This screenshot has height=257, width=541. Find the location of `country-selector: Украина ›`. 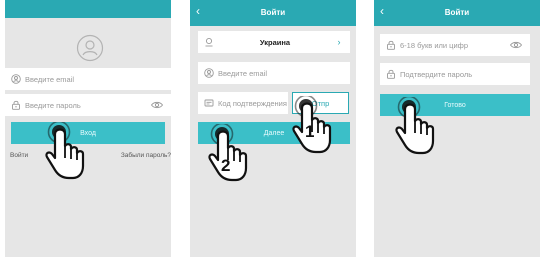

country-selector: Украина › is located at coordinates (274, 42).